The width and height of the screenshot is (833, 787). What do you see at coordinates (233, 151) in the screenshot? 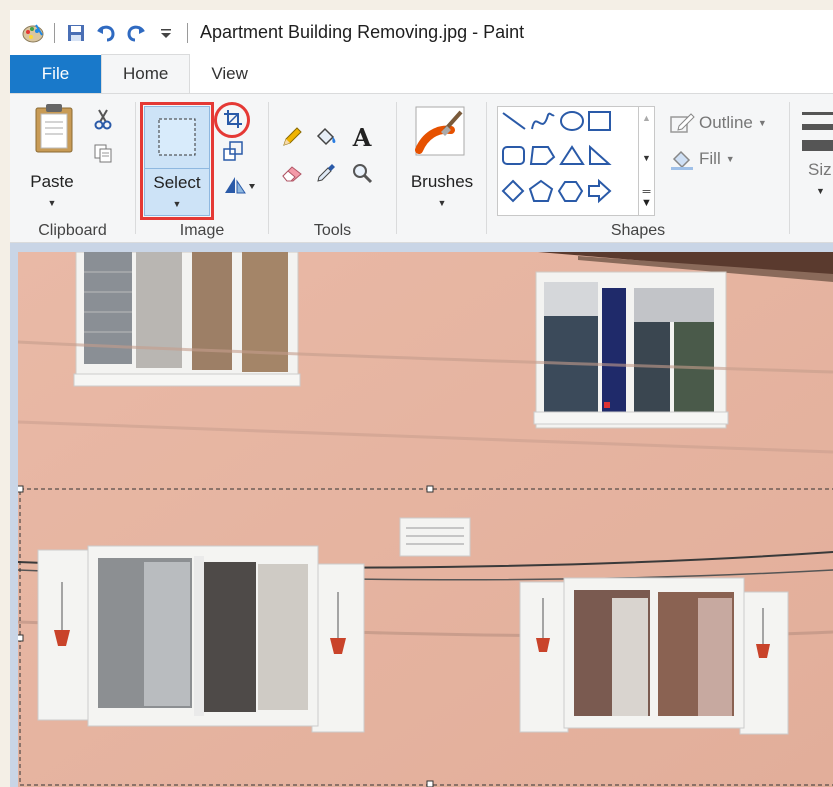
I see `resize-icon` at bounding box center [233, 151].